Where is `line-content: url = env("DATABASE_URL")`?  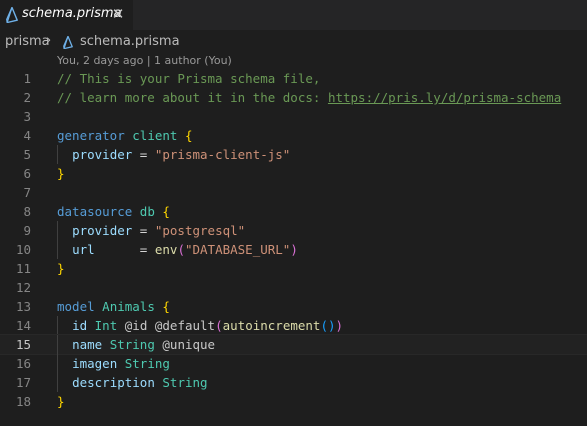 line-content: url = env("DATABASE_URL") is located at coordinates (177, 249).